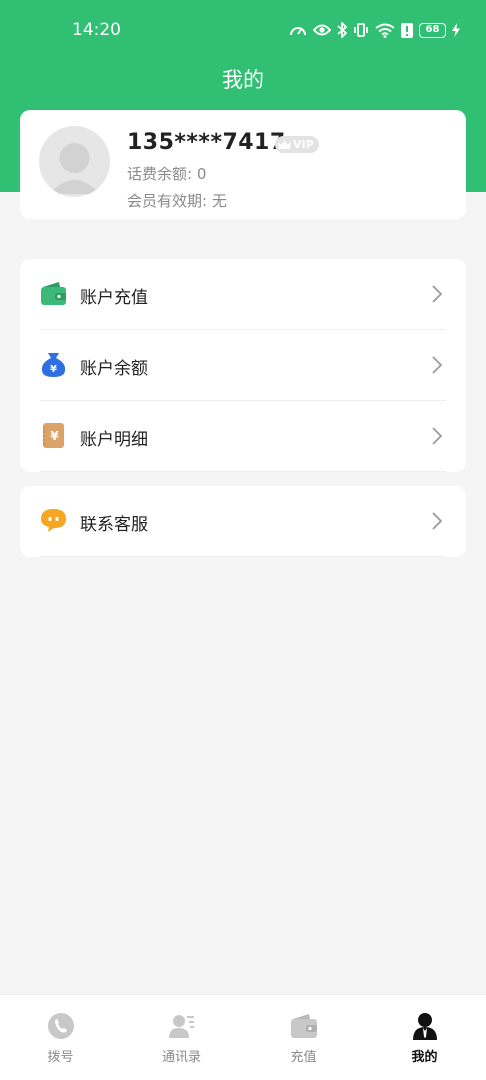  Describe the element at coordinates (385, 30) in the screenshot. I see `wifi-icon` at that location.